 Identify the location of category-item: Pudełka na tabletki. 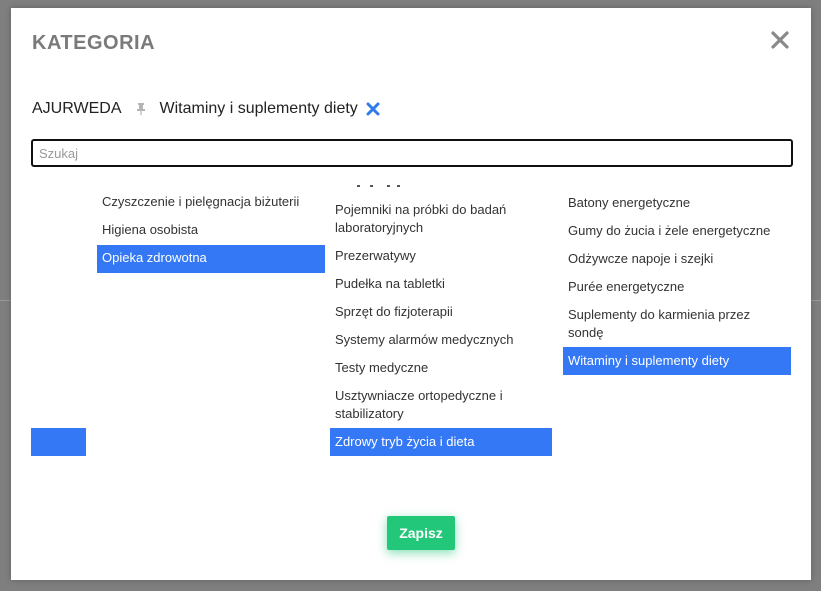
(441, 284).